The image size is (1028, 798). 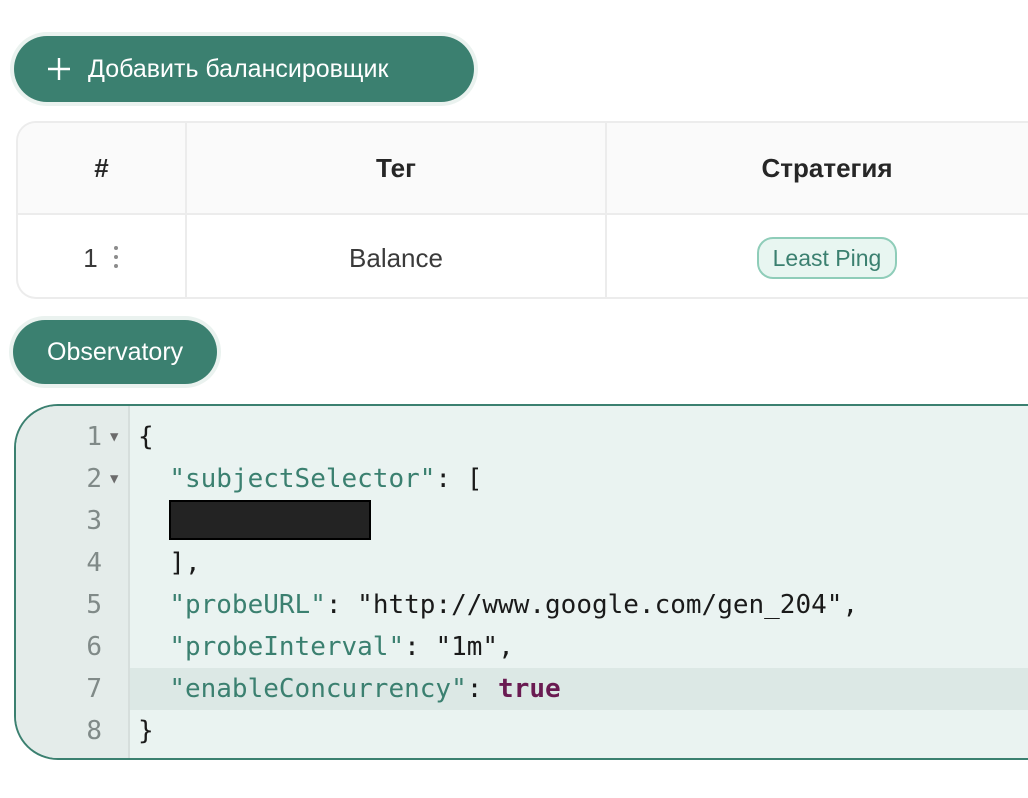 I want to click on plus-icon, so click(x=59, y=69).